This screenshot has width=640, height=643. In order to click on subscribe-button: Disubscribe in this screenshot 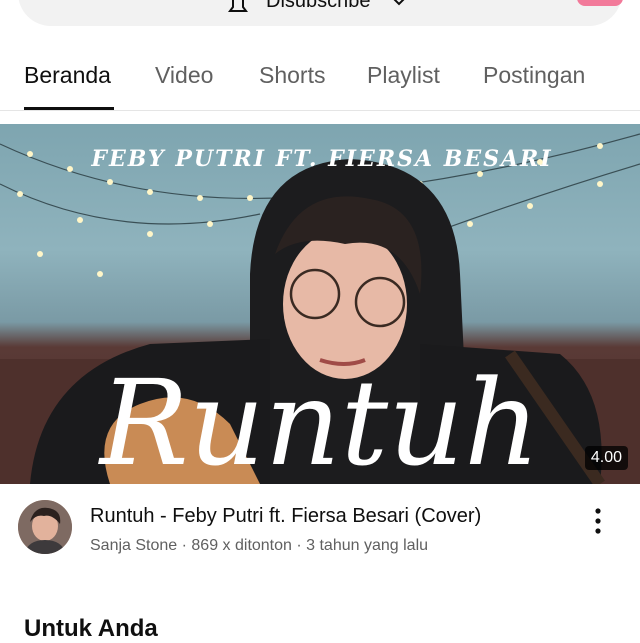, I will do `click(315, 6)`.